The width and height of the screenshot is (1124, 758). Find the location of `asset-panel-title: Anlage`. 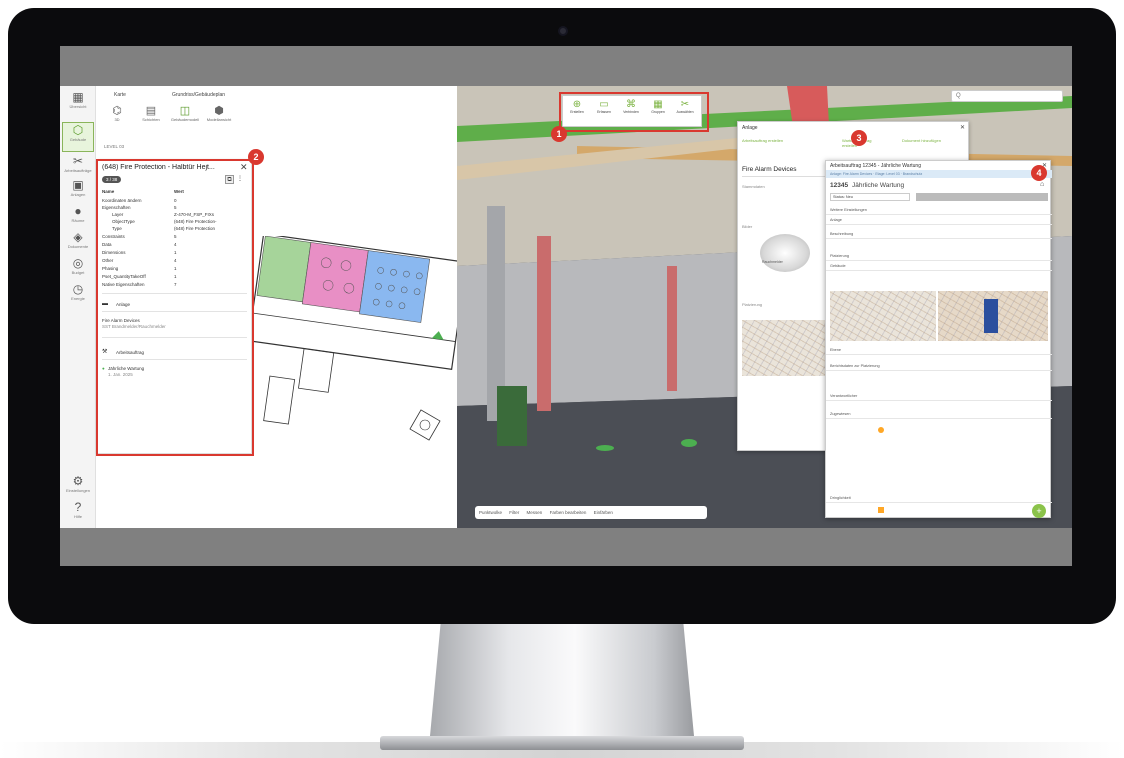

asset-panel-title: Anlage is located at coordinates (750, 128).